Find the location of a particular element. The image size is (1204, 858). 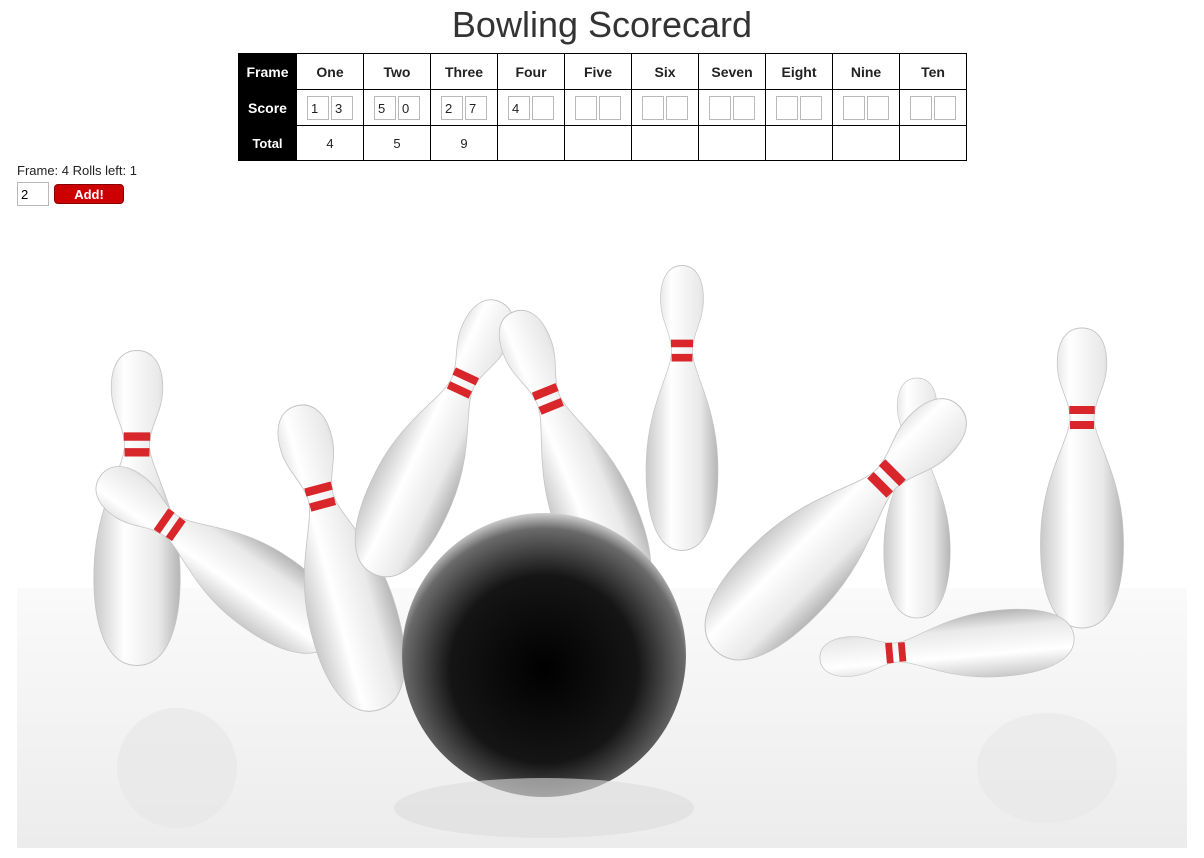

roll-1-field: 2 is located at coordinates (452, 107).